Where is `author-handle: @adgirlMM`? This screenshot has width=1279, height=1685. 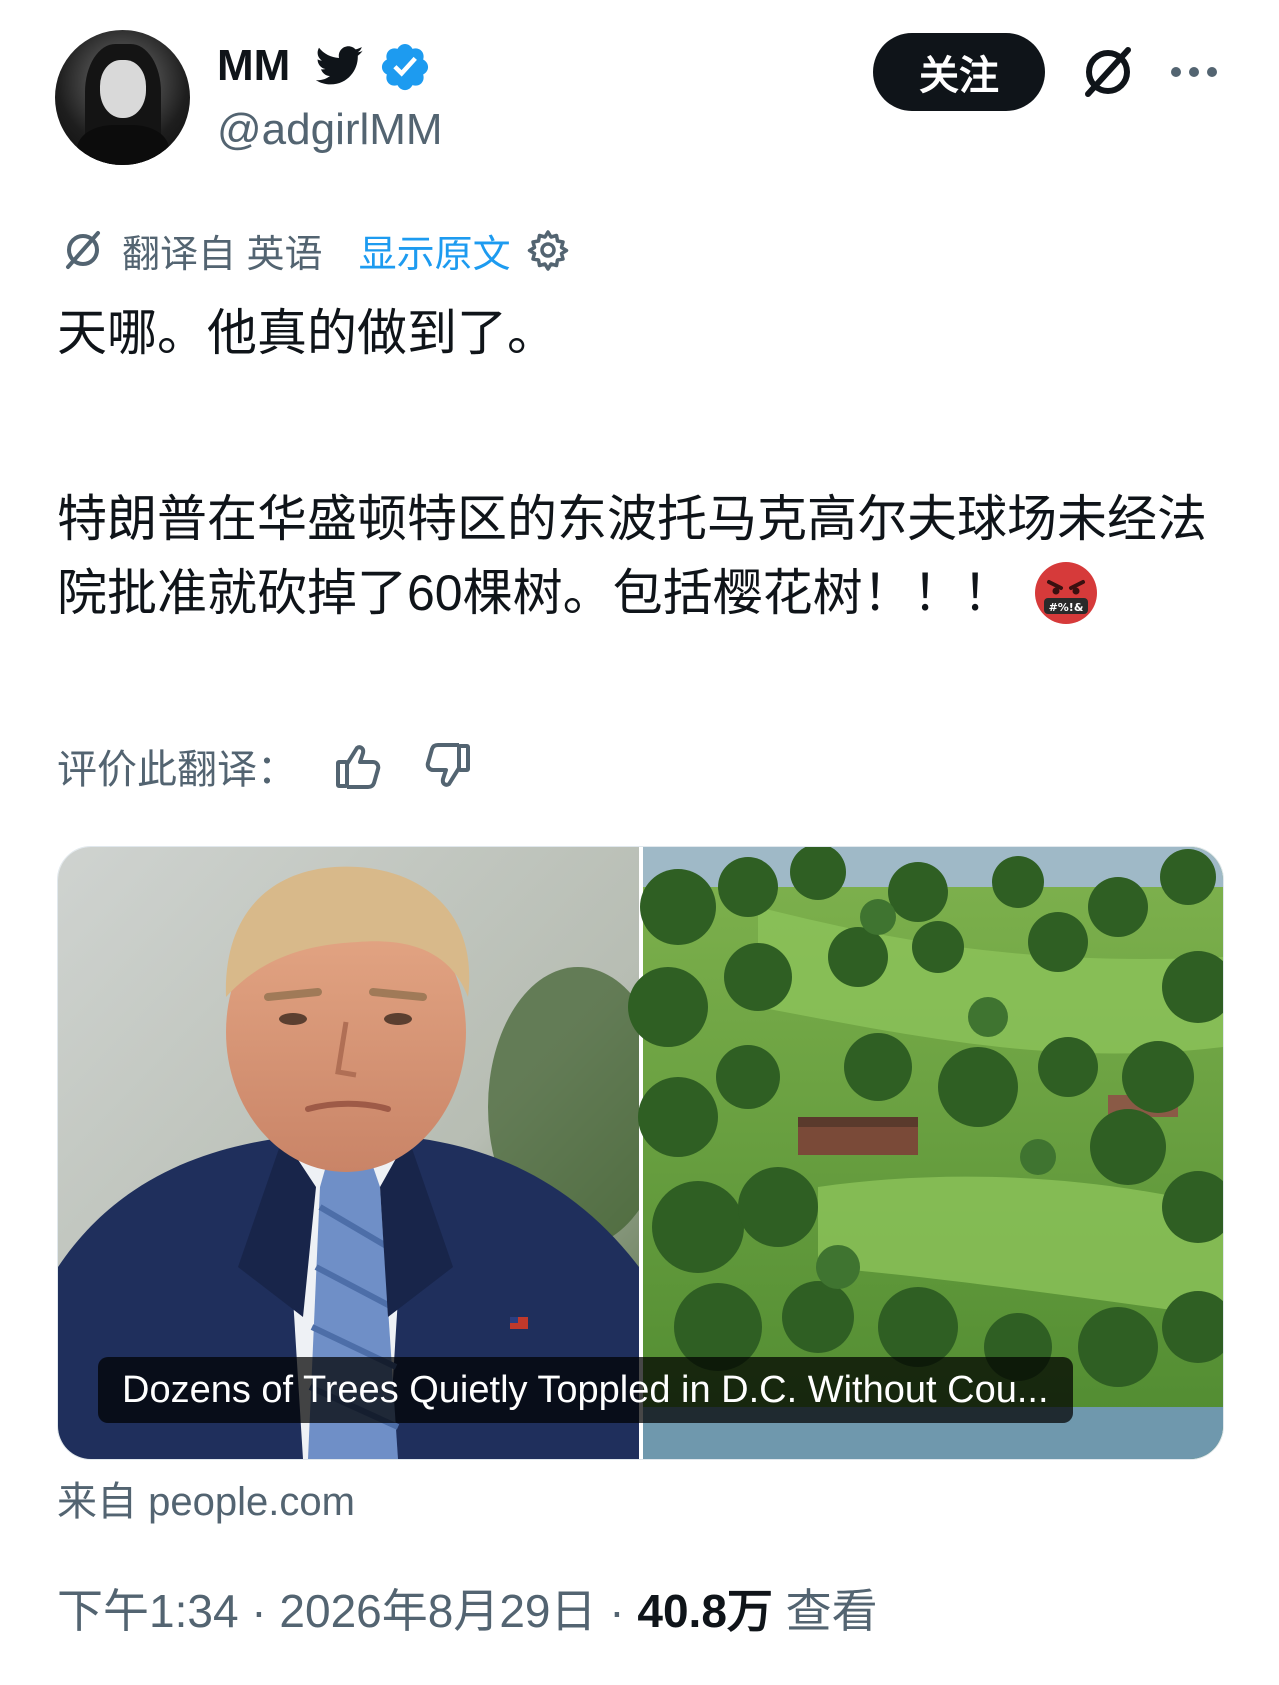
author-handle: @adgirlMM is located at coordinates (330, 130).